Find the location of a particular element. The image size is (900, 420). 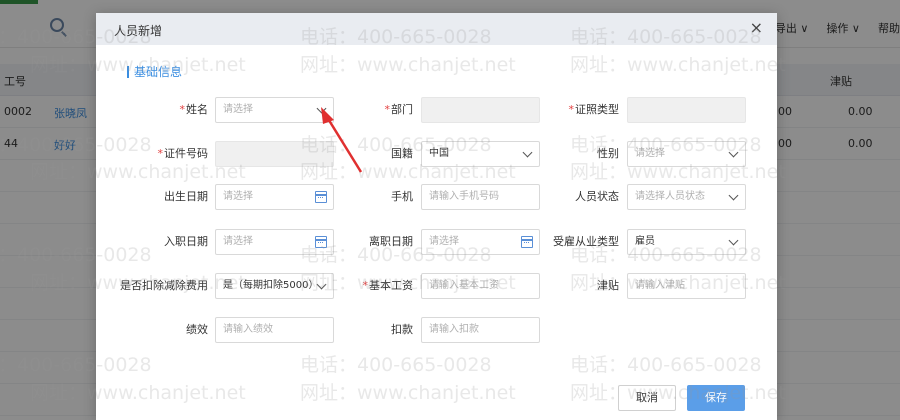

status-select: 请选择人员状态 is located at coordinates (686, 197).